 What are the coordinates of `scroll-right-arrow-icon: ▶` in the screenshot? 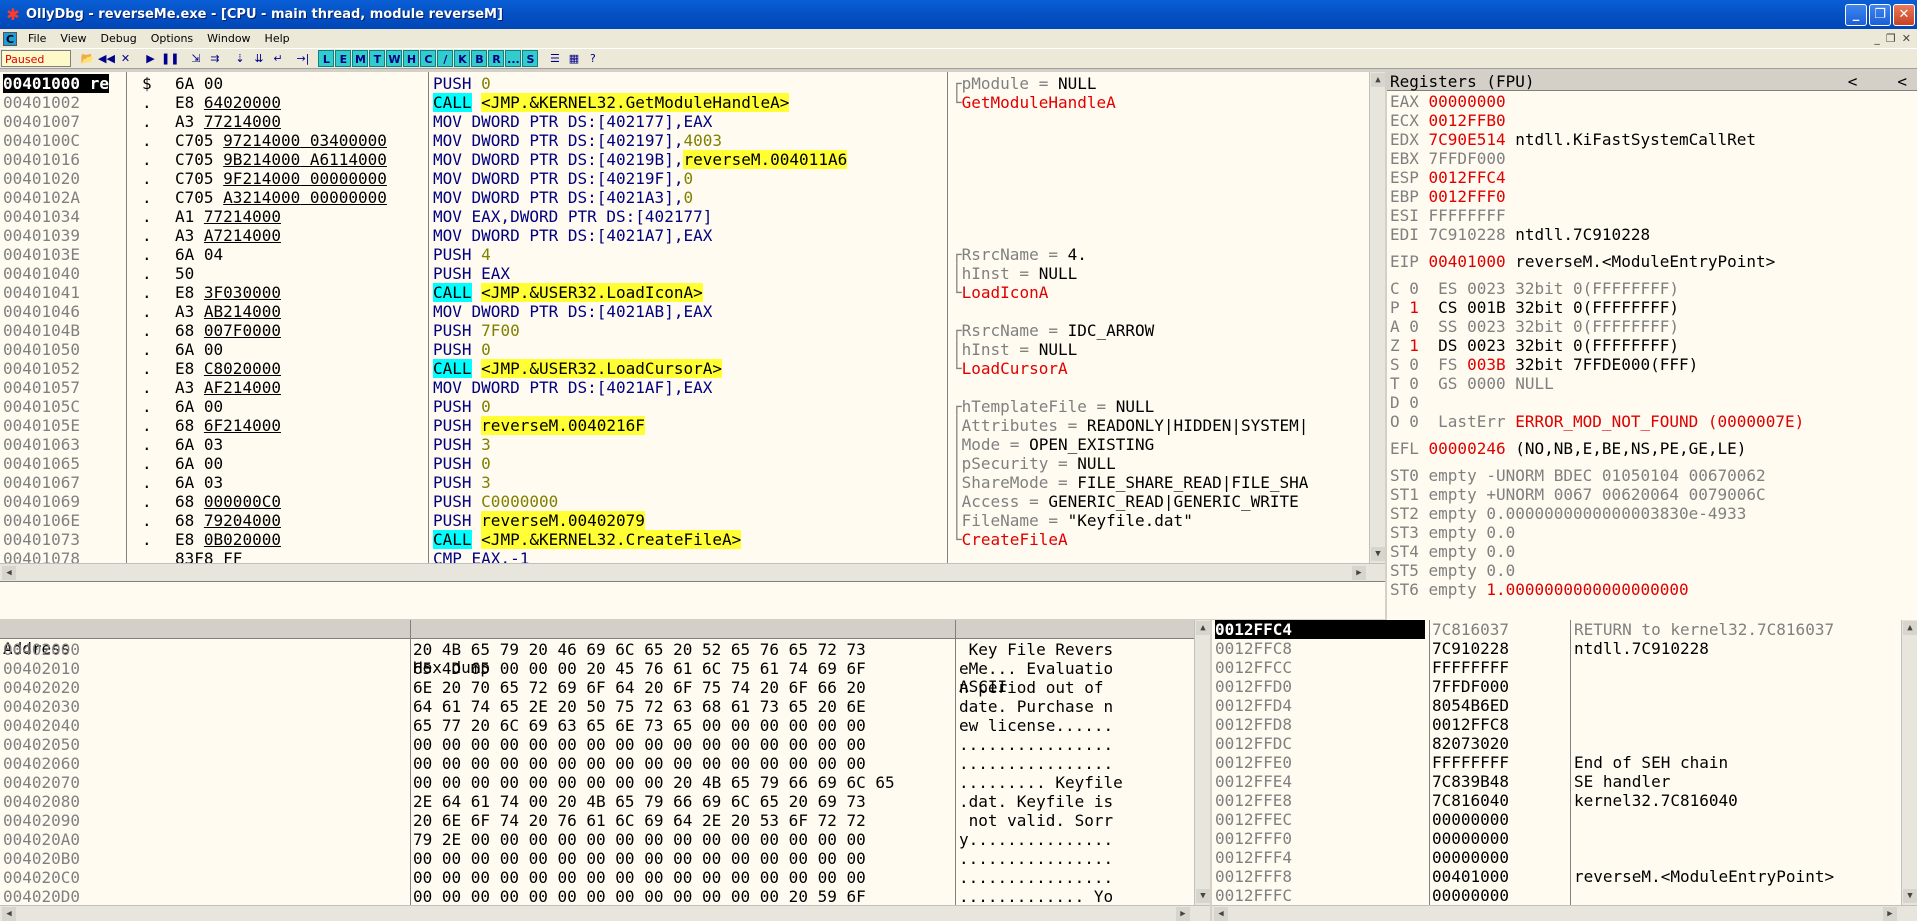 It's located at (1183, 914).